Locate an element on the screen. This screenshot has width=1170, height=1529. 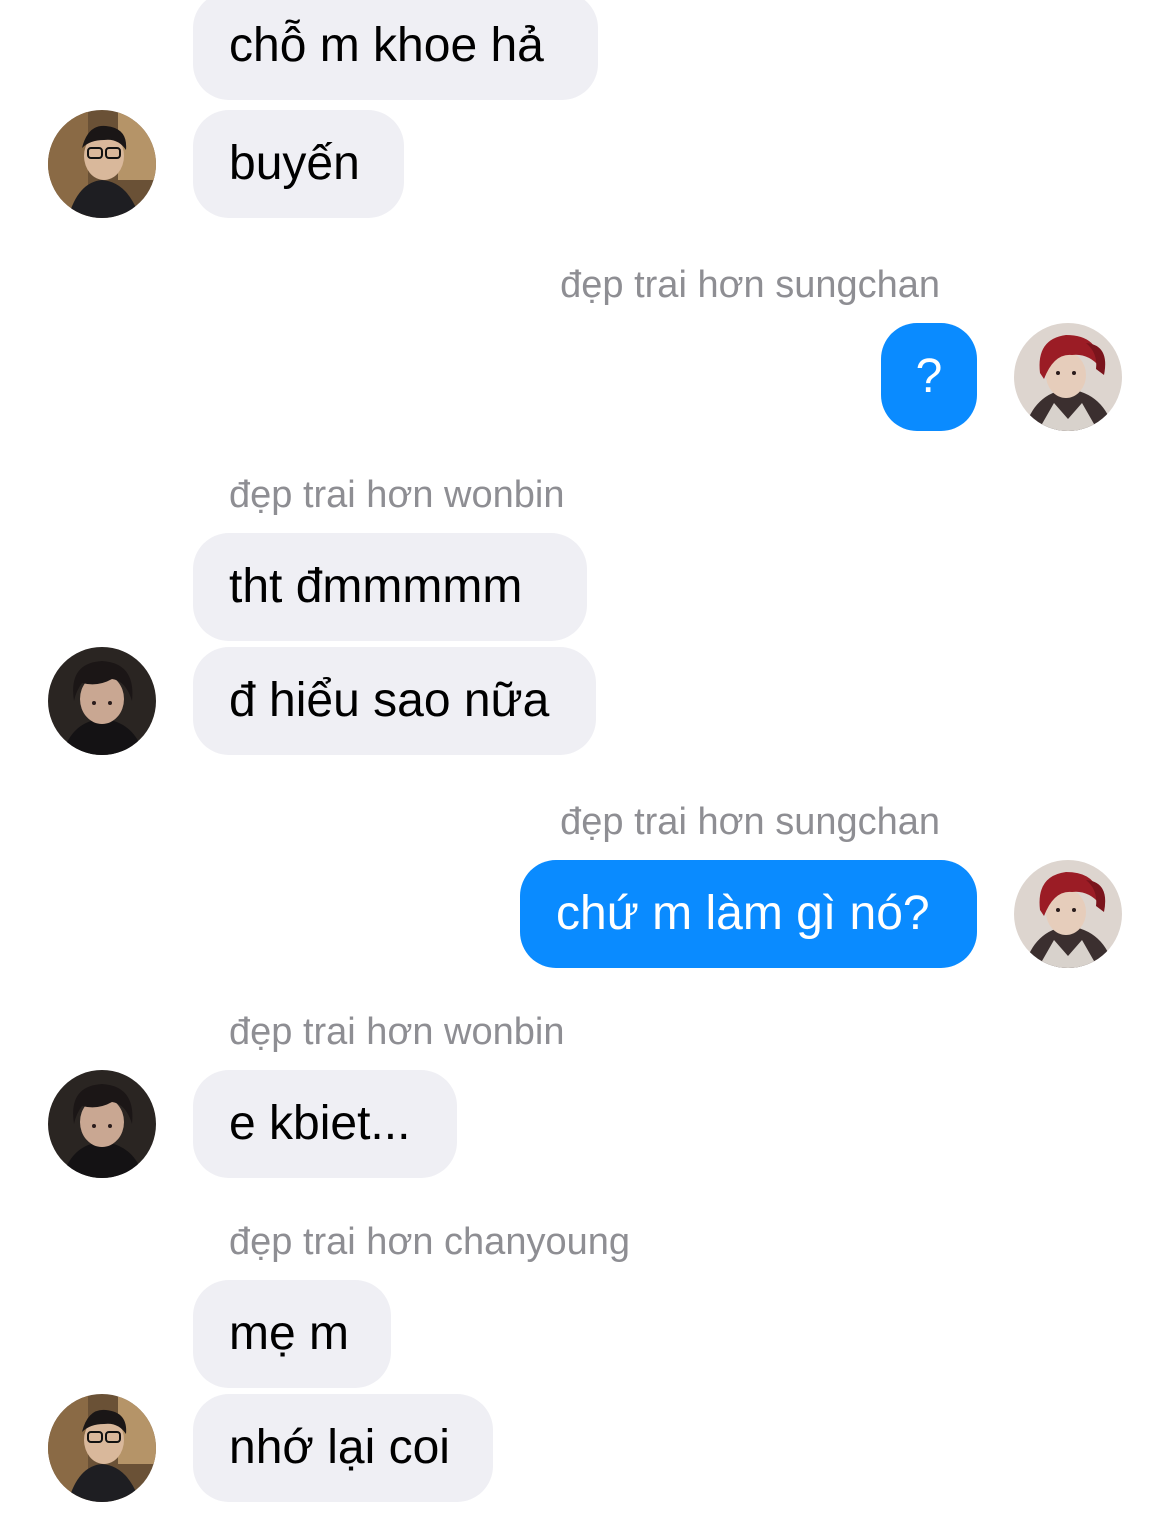
message-text: ? is located at coordinates (929, 376).